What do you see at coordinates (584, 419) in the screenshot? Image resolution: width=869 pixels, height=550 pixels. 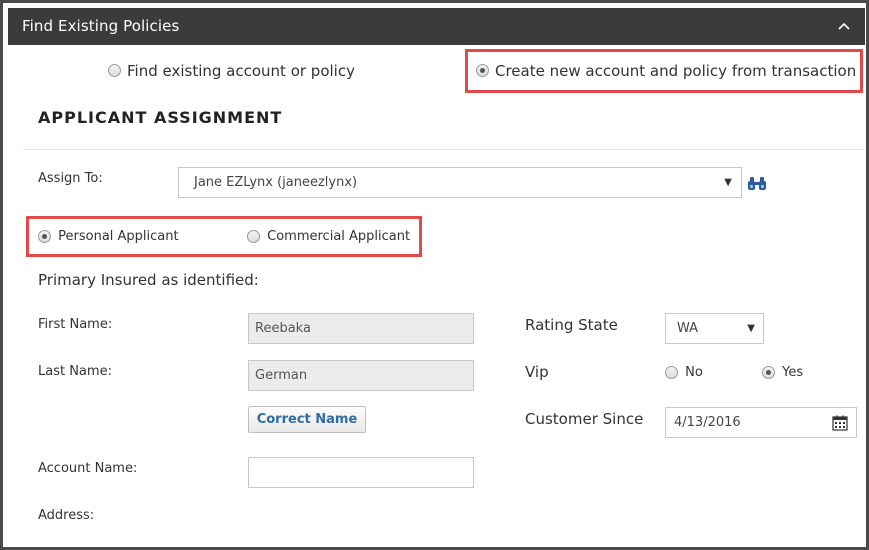 I see `customer-since-label: Customer Since` at bounding box center [584, 419].